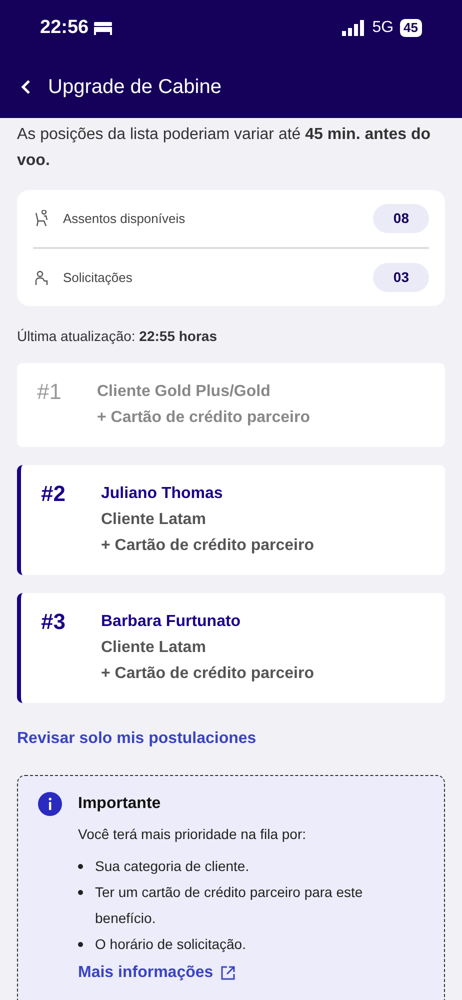 Image resolution: width=462 pixels, height=1000 pixels. Describe the element at coordinates (50, 804) in the screenshot. I see `info-icon` at that location.